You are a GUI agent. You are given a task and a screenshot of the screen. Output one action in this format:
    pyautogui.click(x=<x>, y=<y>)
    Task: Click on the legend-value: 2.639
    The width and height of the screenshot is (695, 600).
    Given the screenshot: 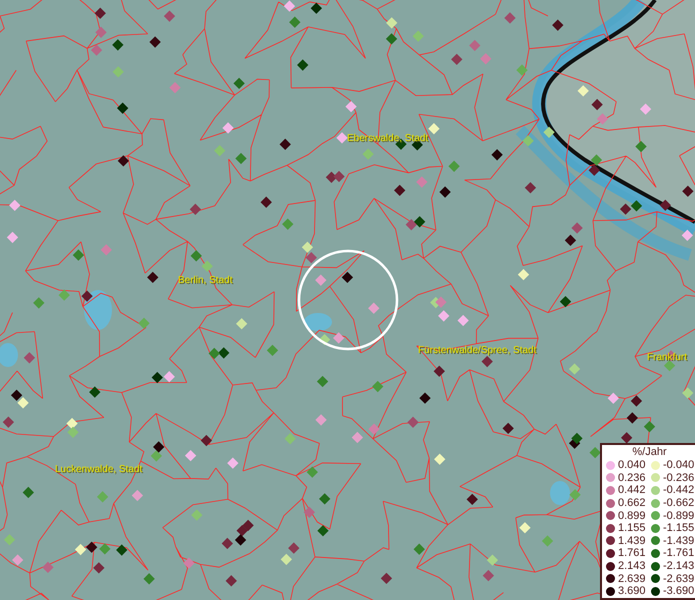 What is the action you would take?
    pyautogui.click(x=632, y=578)
    